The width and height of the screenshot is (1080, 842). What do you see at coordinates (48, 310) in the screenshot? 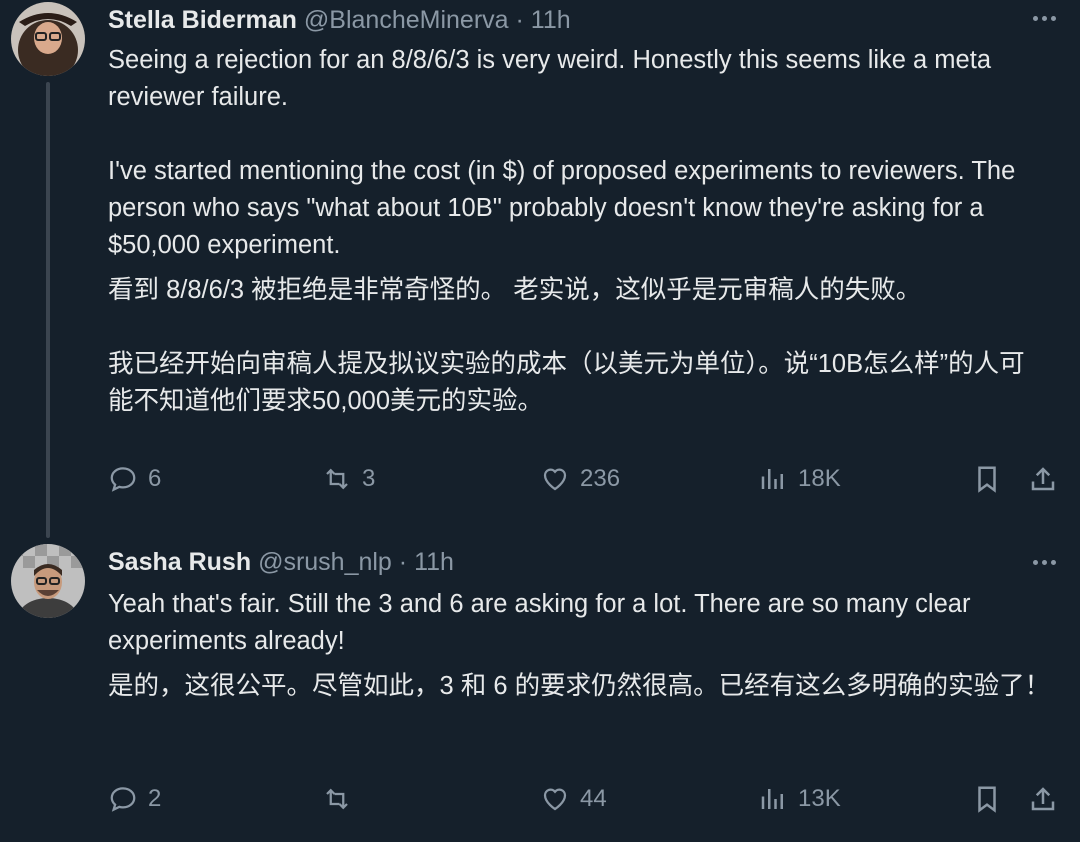
I see `thread-line` at bounding box center [48, 310].